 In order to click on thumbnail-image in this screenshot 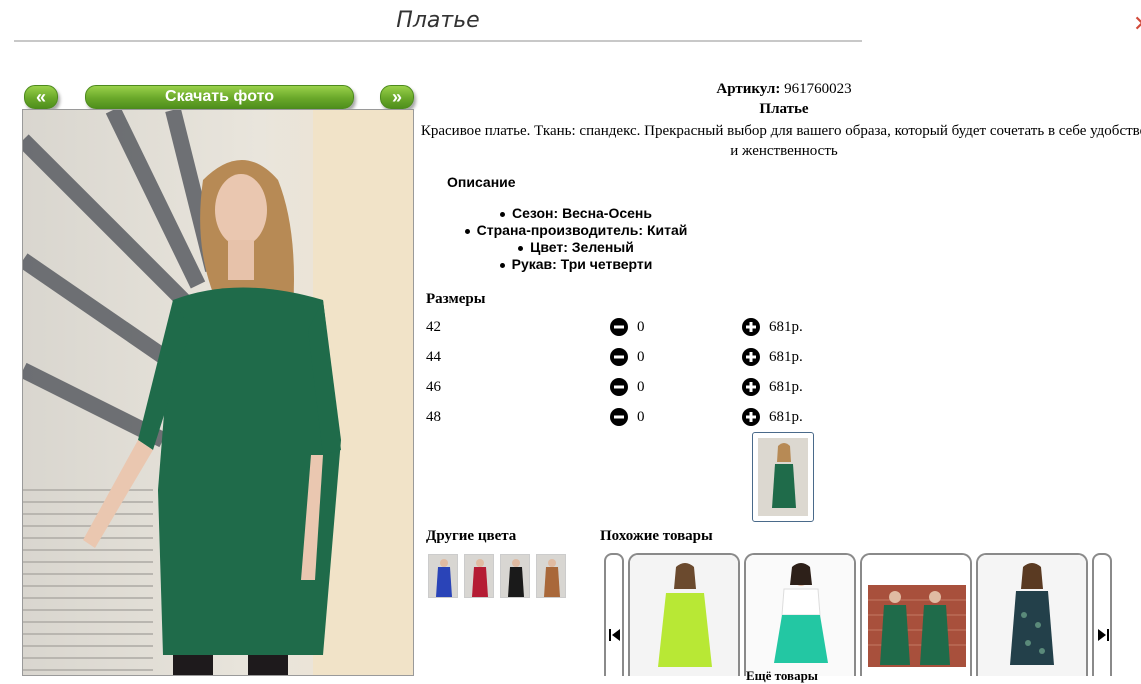, I will do `click(783, 477)`.